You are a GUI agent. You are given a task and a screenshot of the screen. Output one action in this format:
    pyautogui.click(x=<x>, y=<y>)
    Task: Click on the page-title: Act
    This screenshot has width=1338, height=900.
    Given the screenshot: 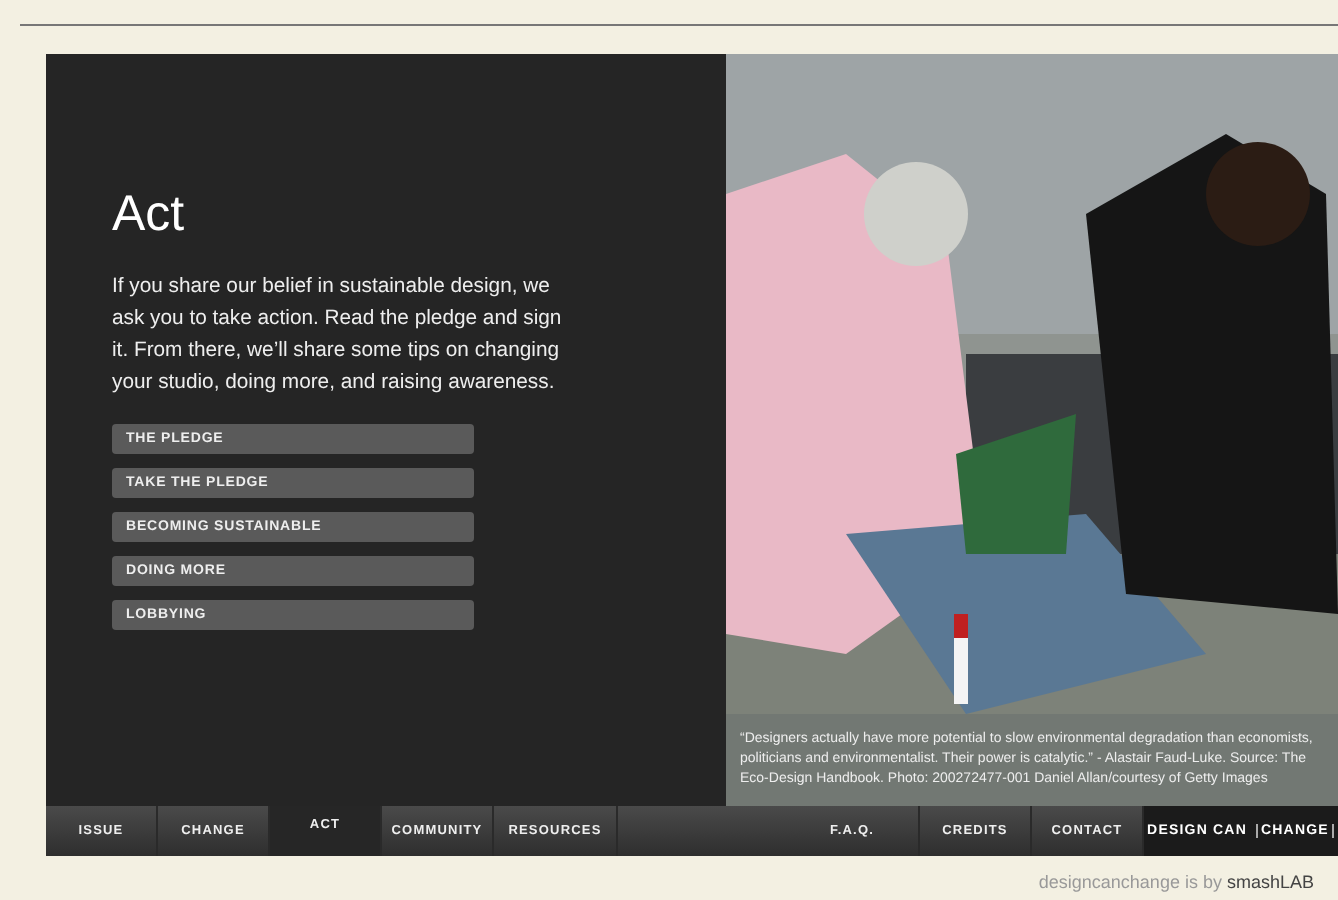 What is the action you would take?
    pyautogui.click(x=148, y=215)
    